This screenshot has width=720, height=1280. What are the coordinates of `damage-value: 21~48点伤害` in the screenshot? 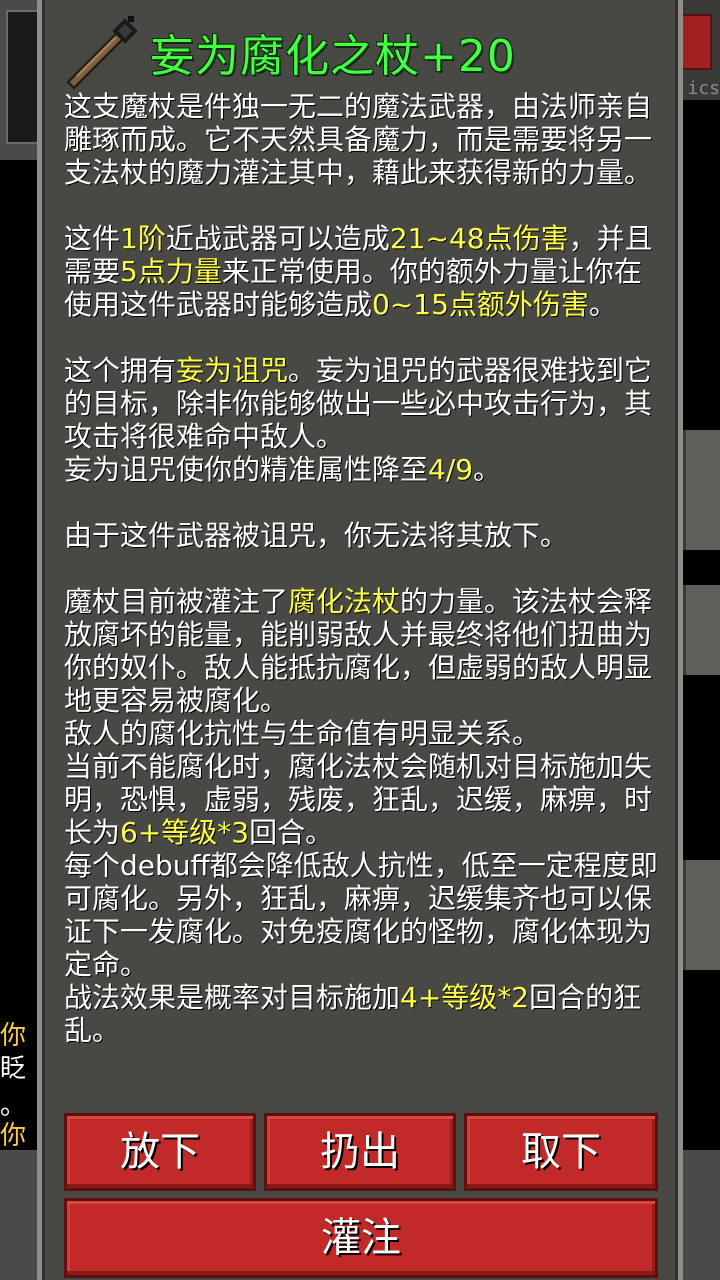 It's located at (479, 238).